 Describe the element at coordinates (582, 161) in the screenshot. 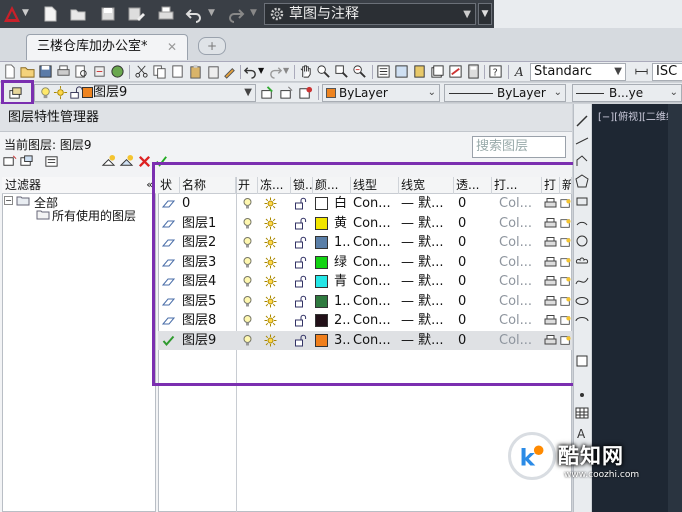

I see `polyline-icon` at that location.